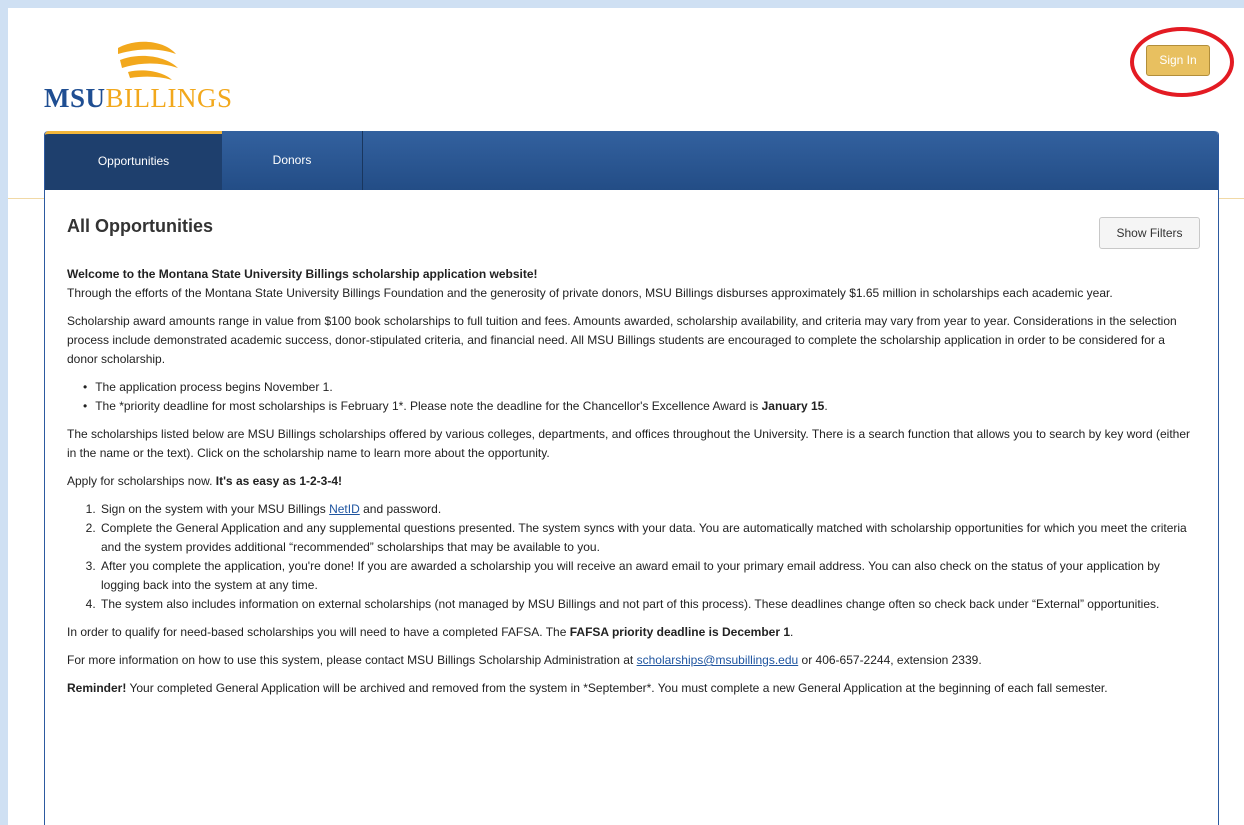  Describe the element at coordinates (890, 660) in the screenshot. I see `contact-text: or 406-657-2244, extension 2339.` at that location.